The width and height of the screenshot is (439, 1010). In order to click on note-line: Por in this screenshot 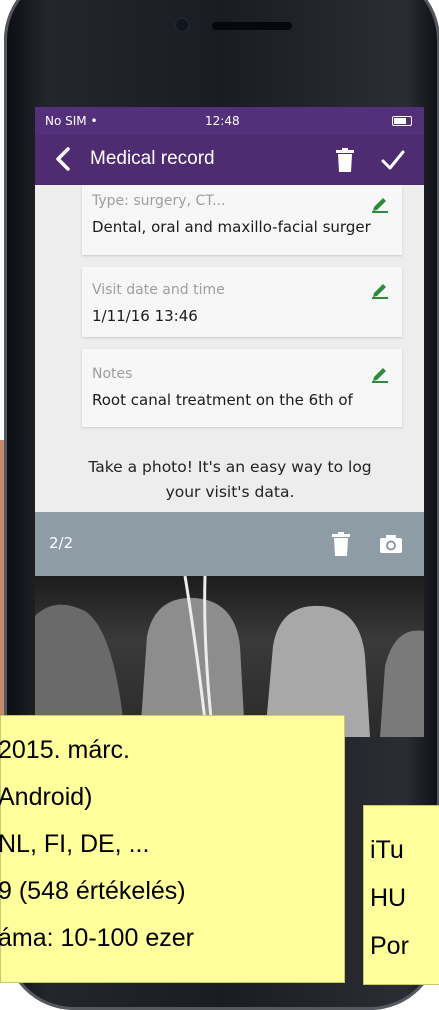, I will do `click(389, 946)`.